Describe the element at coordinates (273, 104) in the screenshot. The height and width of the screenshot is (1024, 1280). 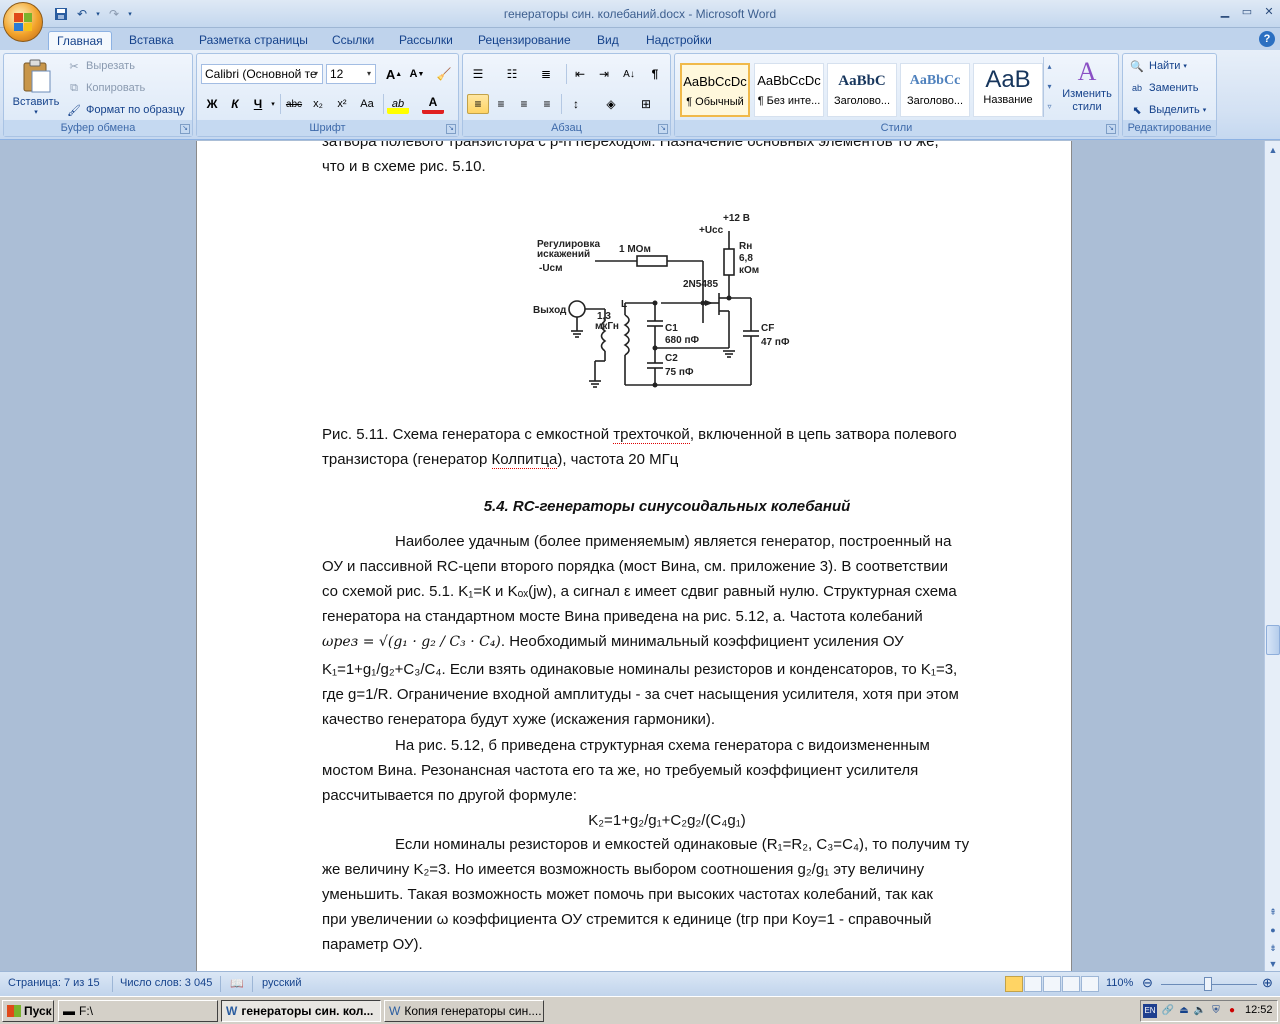
I see `underline-dropdown-icon: ▾` at that location.